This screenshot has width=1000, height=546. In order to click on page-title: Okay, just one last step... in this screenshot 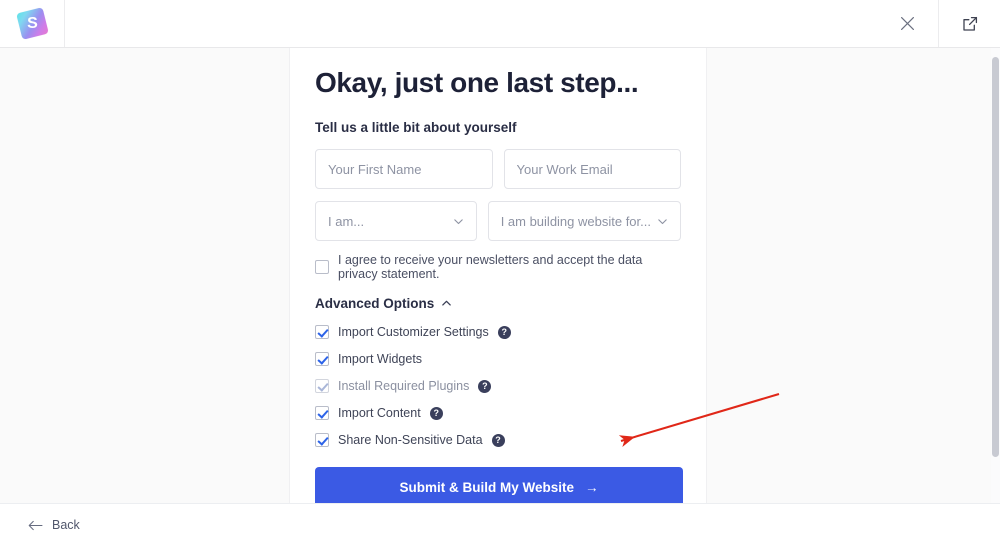, I will do `click(477, 82)`.